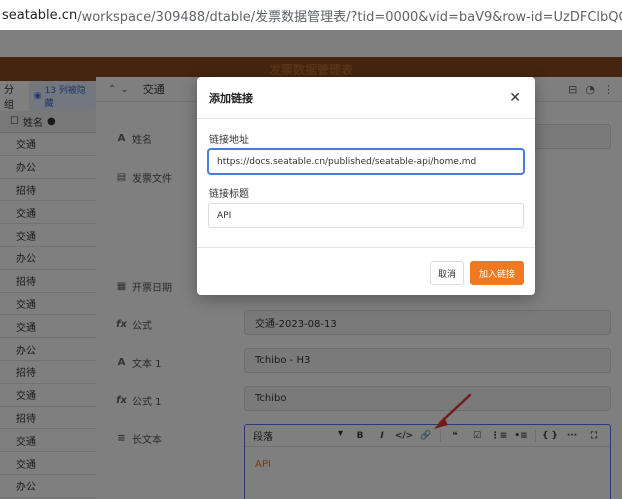  I want to click on add-link-button: 加入链接, so click(497, 273).